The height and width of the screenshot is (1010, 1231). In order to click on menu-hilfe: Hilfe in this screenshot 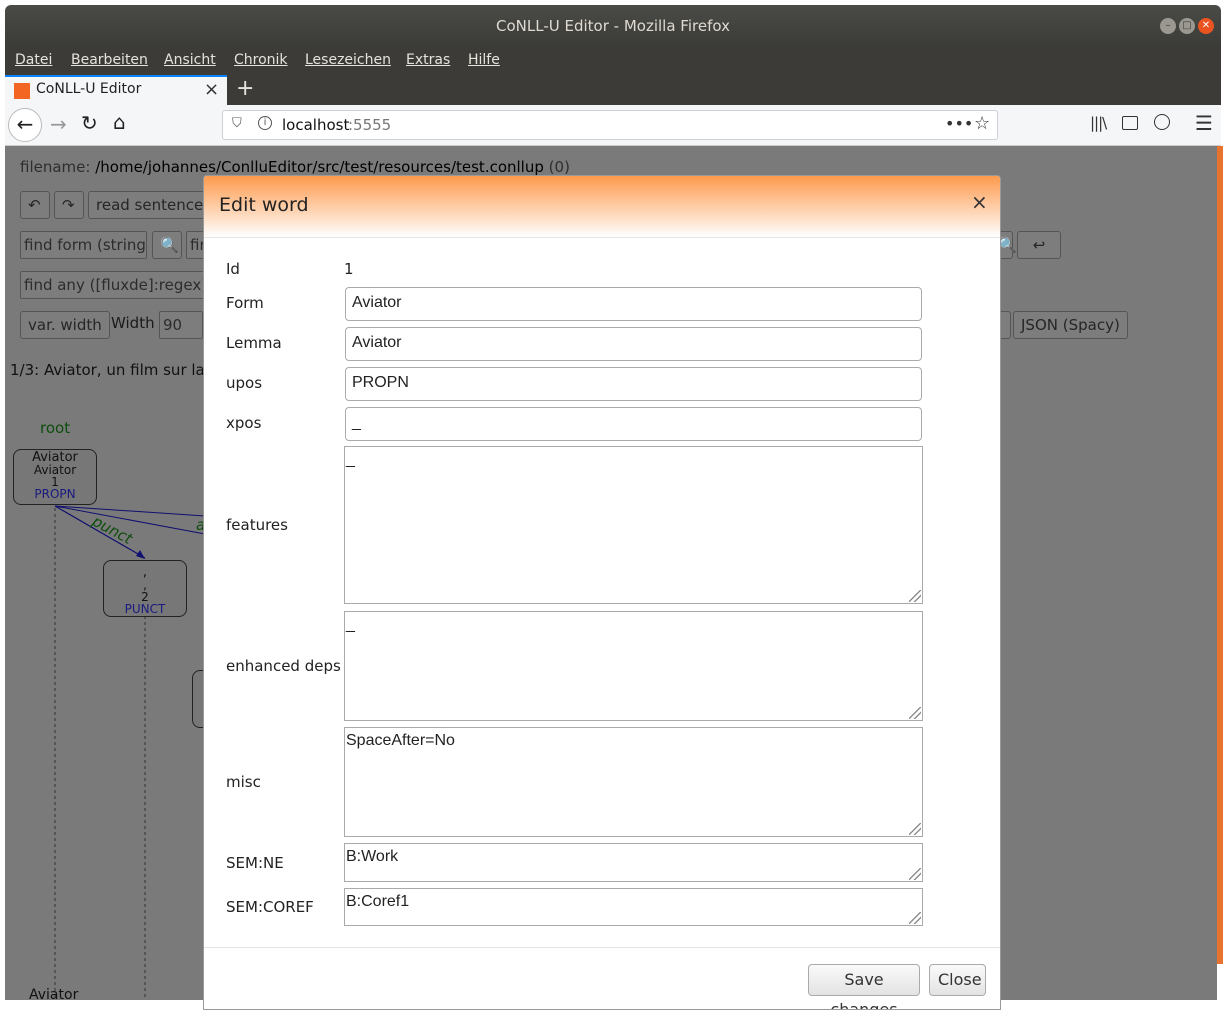, I will do `click(484, 60)`.